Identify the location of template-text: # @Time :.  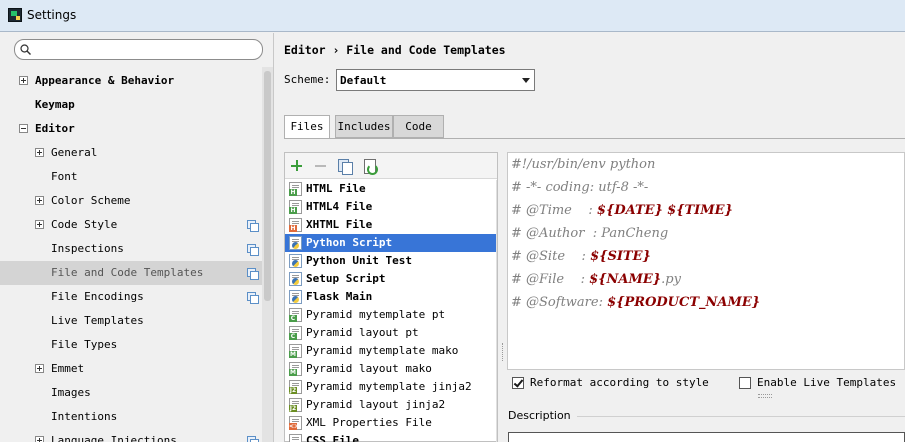
(554, 210).